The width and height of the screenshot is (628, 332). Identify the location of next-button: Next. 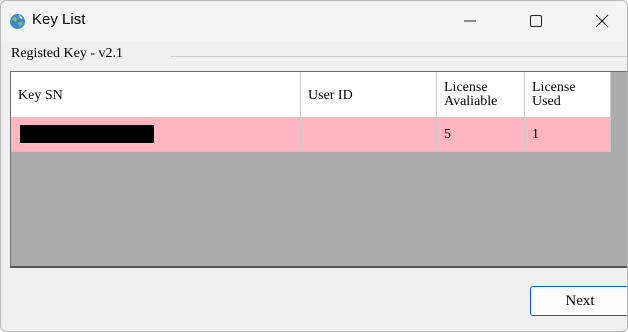
(578, 301).